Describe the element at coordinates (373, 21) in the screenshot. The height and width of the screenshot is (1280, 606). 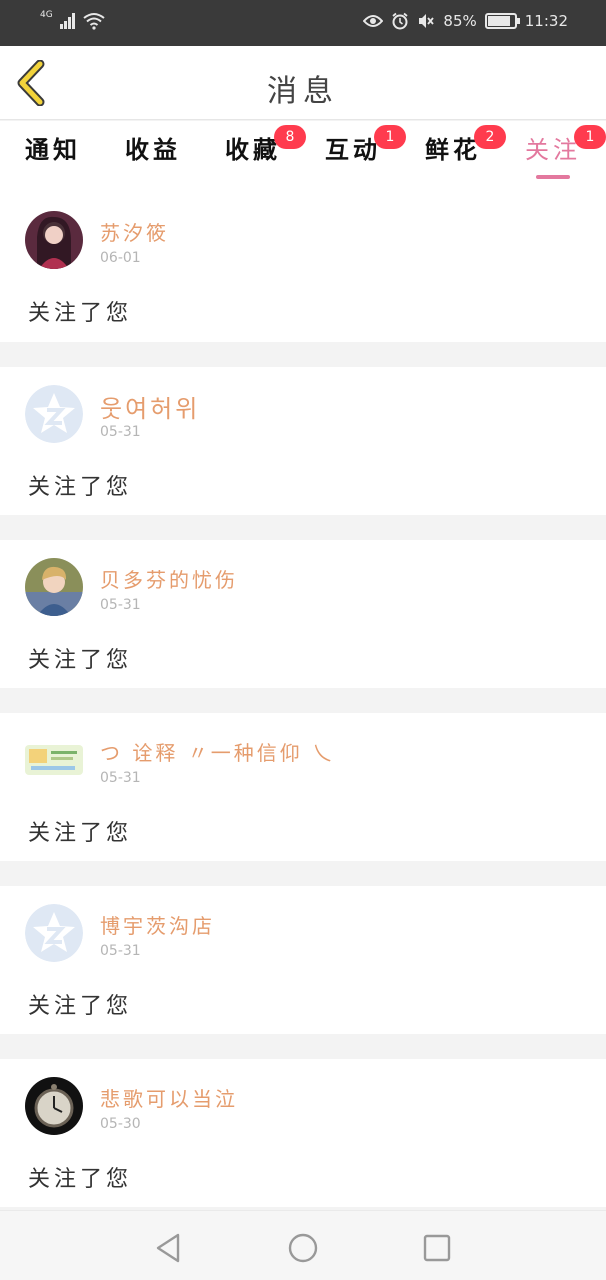
I see `eye-icon` at that location.